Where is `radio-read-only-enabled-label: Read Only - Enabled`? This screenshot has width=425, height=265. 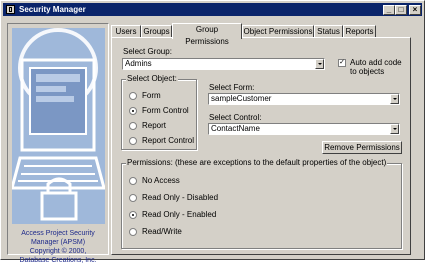
radio-read-only-enabled-label: Read Only - Enabled is located at coordinates (179, 214).